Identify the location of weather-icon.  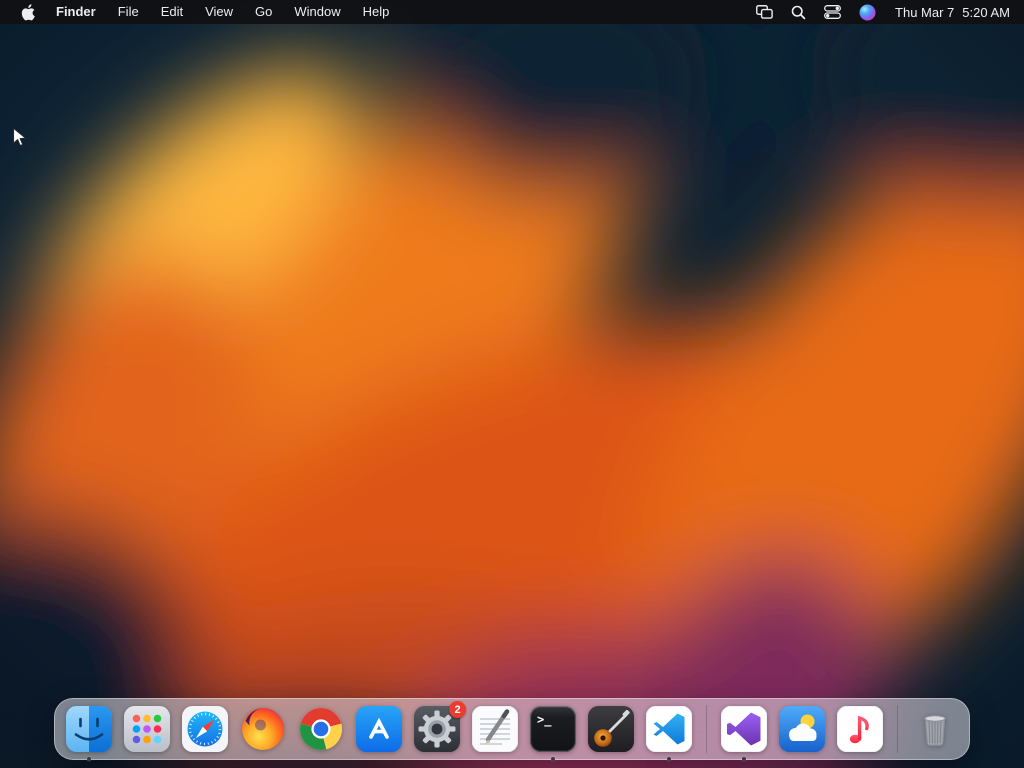
(802, 729).